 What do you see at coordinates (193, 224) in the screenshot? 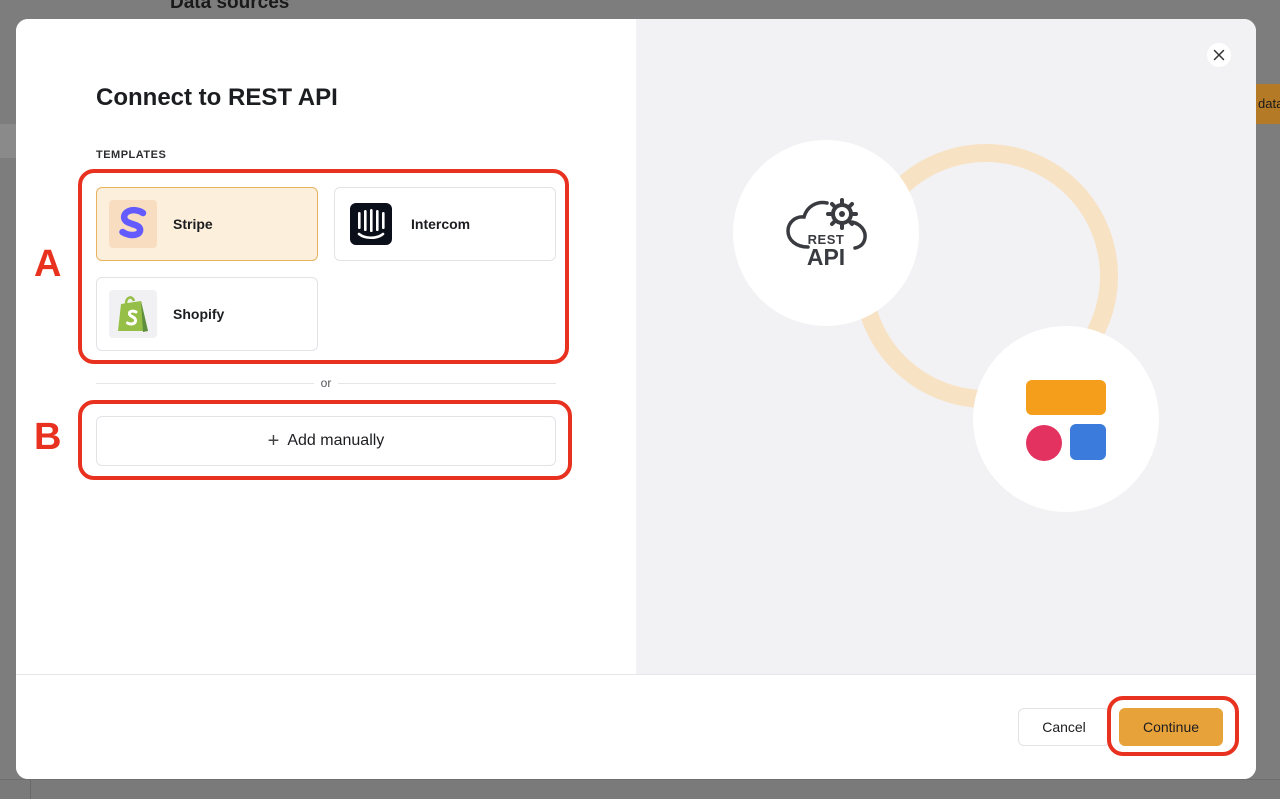
I see `template-card-label: Stripe` at bounding box center [193, 224].